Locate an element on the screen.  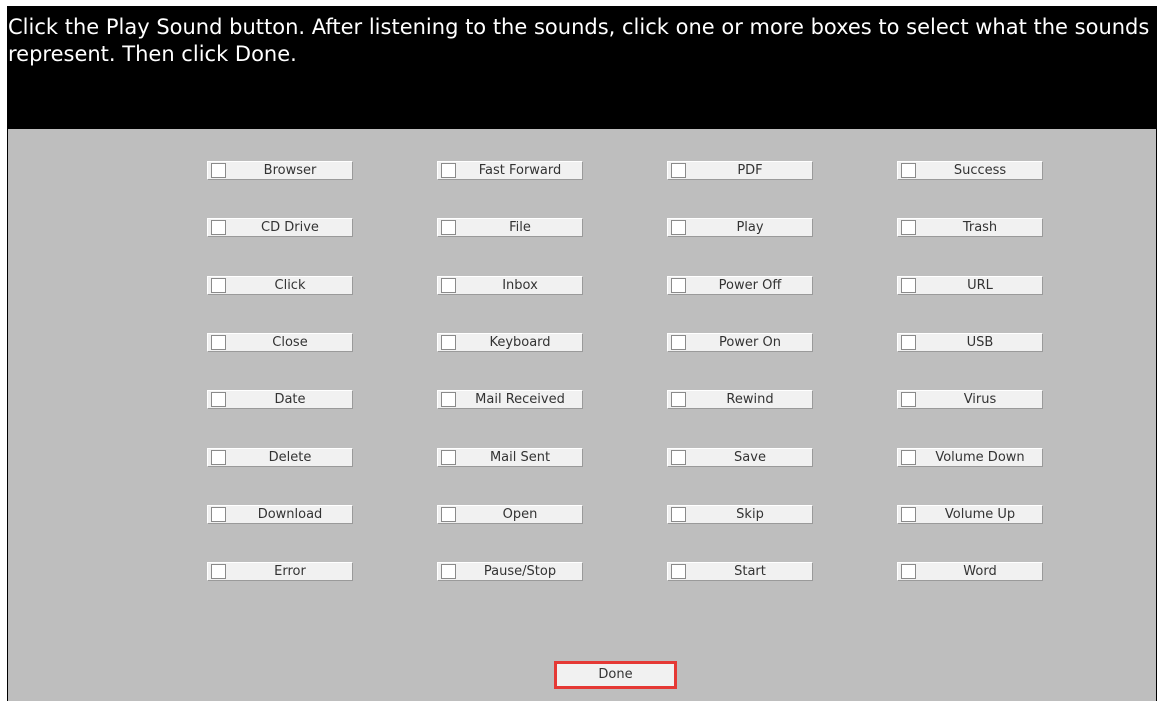
checkbox-rewind is located at coordinates (678, 399).